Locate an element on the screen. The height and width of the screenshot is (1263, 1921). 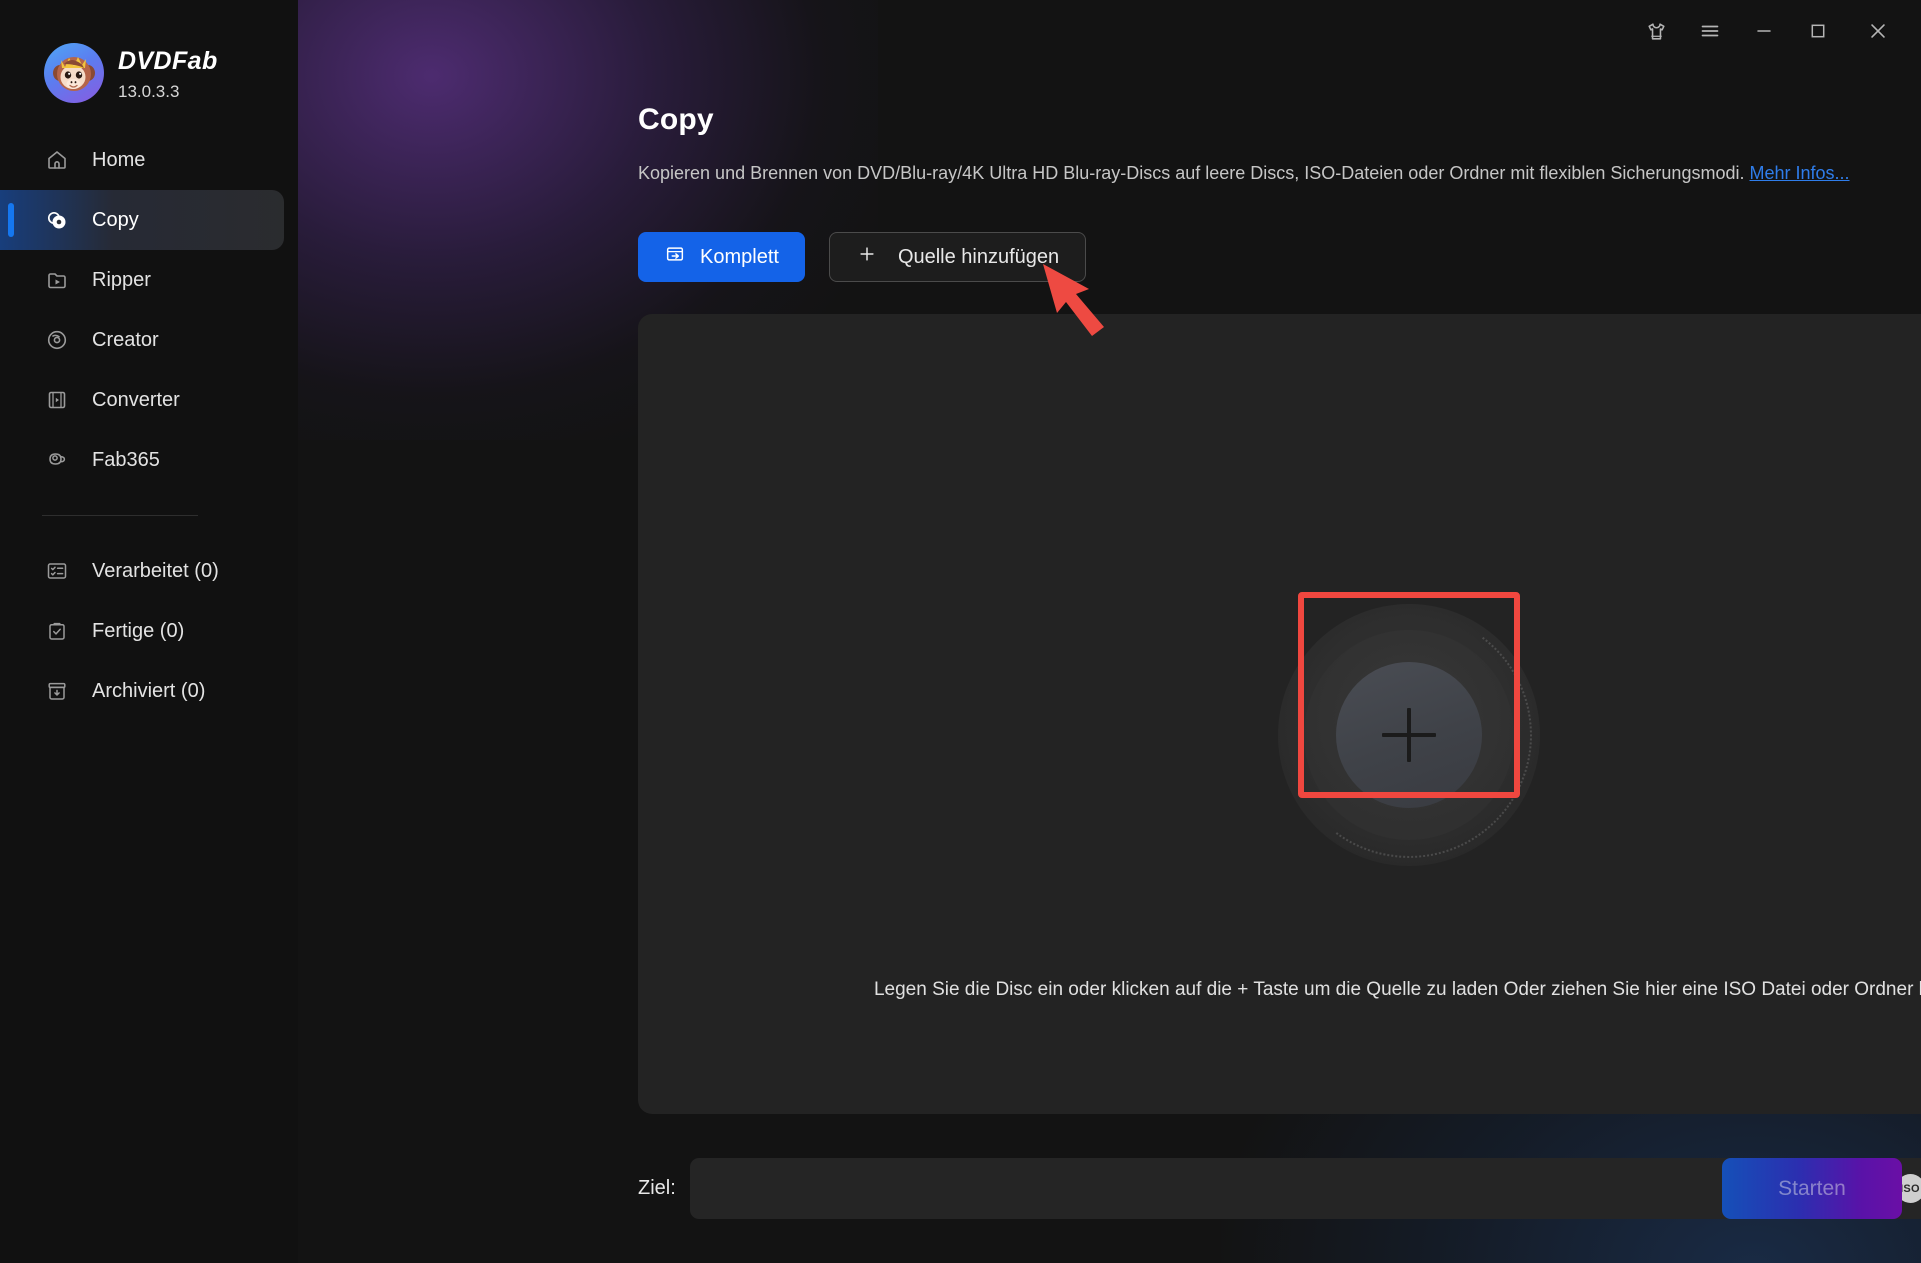
titlebar is located at coordinates (1109, 31).